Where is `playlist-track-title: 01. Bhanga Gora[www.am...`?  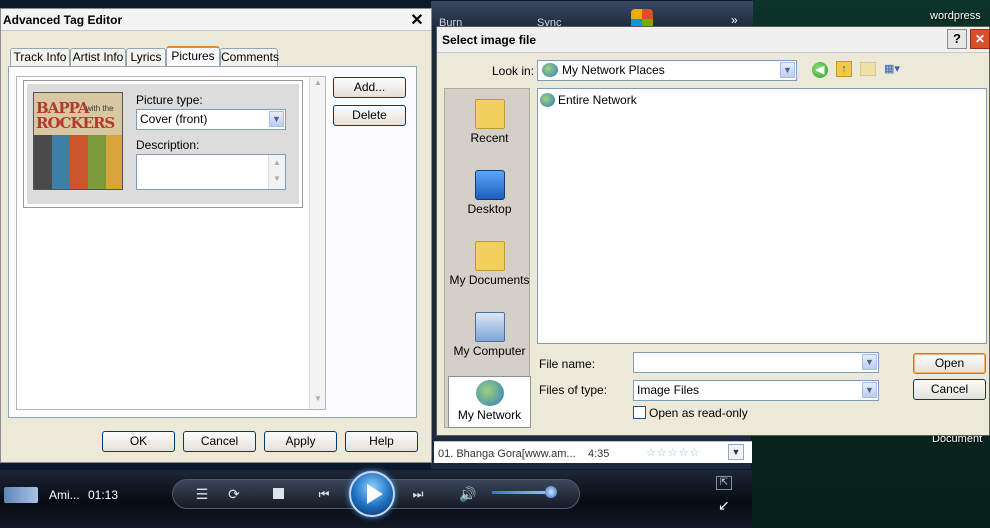
playlist-track-title: 01. Bhanga Gora[www.am... is located at coordinates (507, 454).